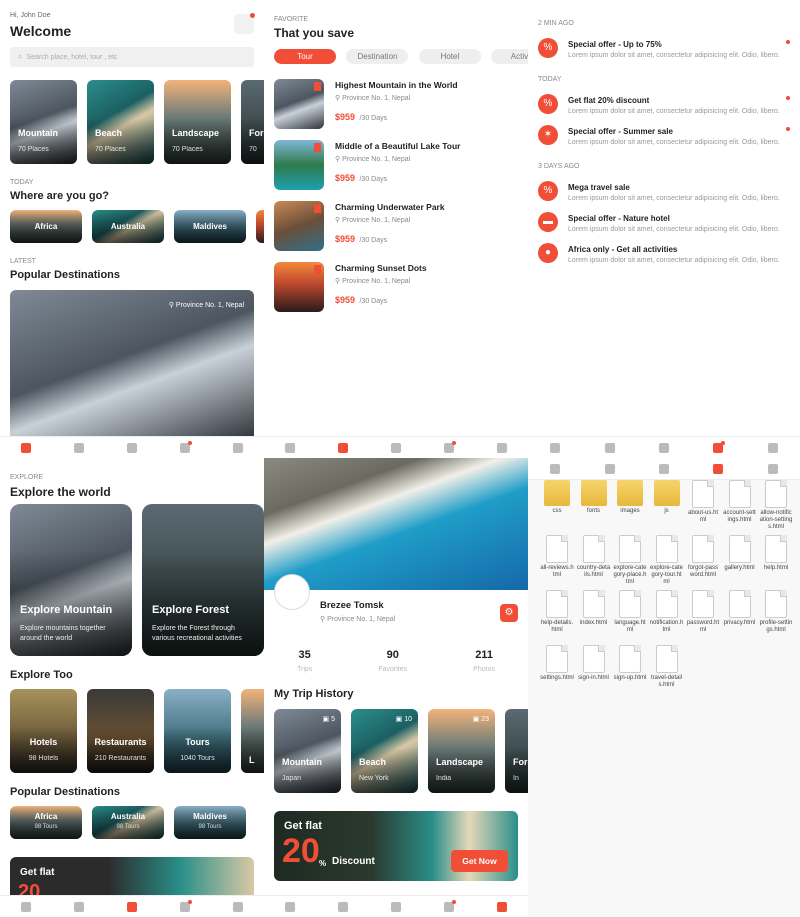  I want to click on search-bar: ⌕ Search place, hotel, tour , etc, so click(132, 57).